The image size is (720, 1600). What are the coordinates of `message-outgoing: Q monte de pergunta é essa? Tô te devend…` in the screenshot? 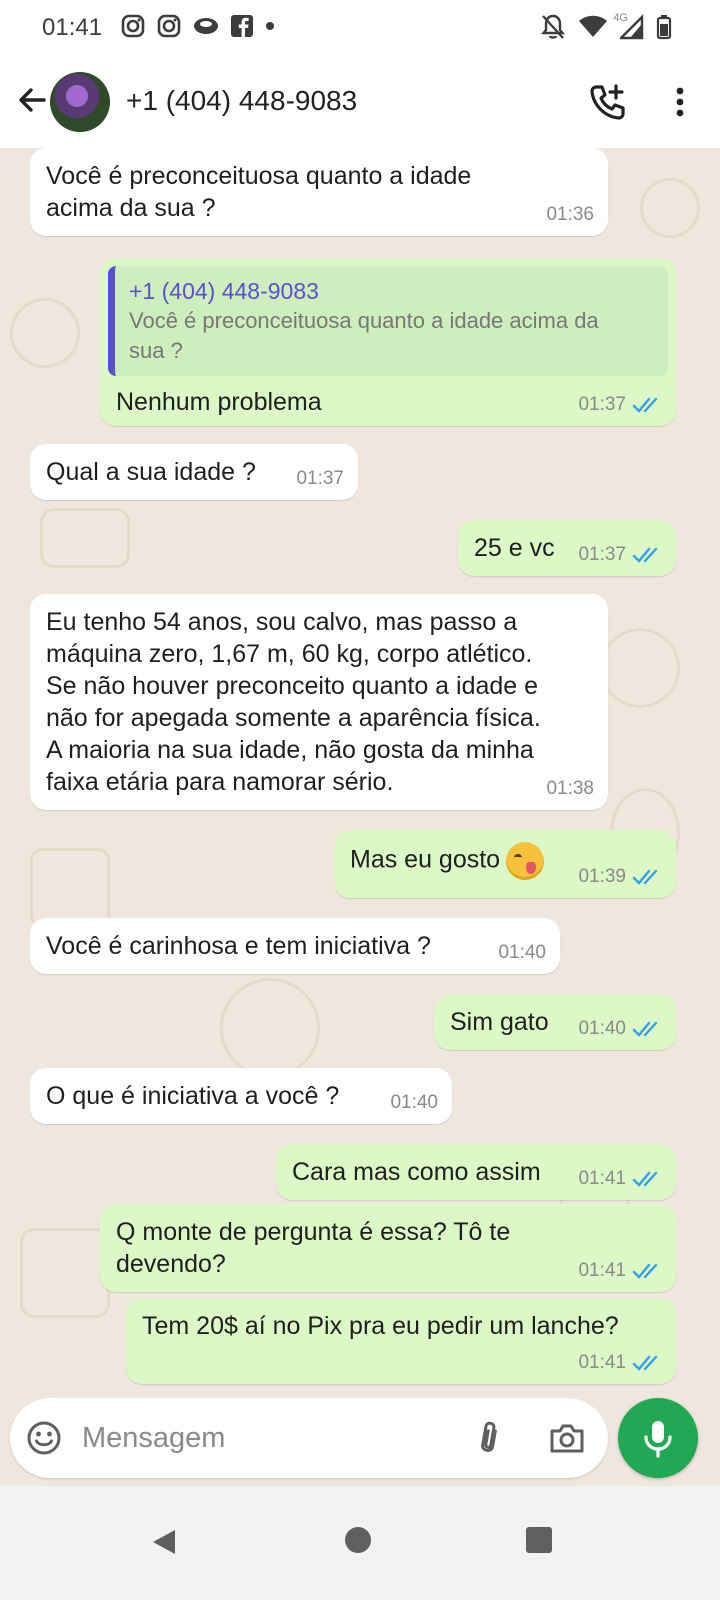 It's located at (388, 1248).